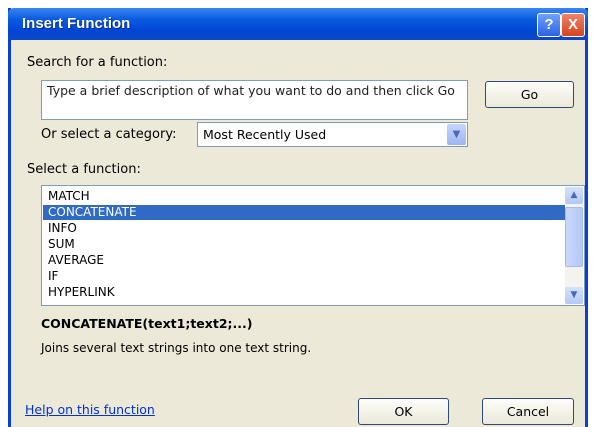 The width and height of the screenshot is (595, 427). What do you see at coordinates (109, 134) in the screenshot?
I see `category-label: Or select a category:` at bounding box center [109, 134].